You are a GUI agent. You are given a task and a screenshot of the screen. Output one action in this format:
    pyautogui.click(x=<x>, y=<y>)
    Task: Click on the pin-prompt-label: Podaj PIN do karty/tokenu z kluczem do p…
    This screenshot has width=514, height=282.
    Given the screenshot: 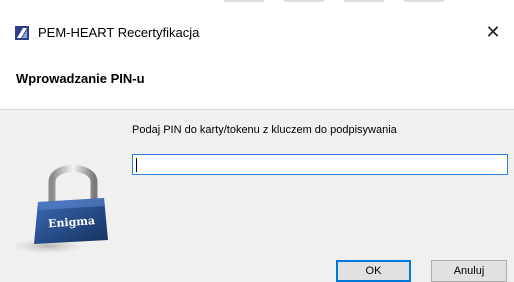 What is the action you would take?
    pyautogui.click(x=264, y=130)
    